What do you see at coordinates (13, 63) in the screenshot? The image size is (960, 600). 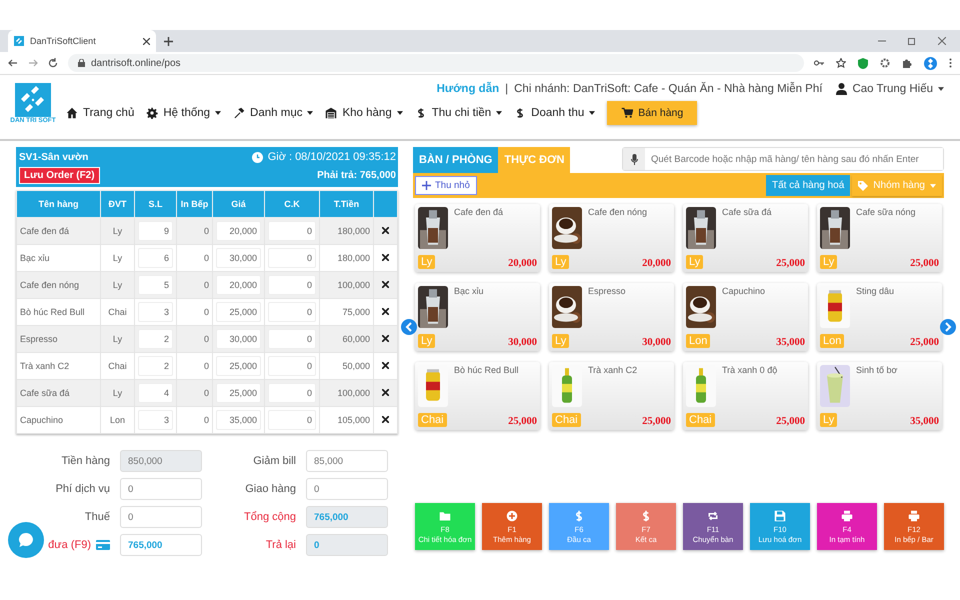 I see `back-icon` at bounding box center [13, 63].